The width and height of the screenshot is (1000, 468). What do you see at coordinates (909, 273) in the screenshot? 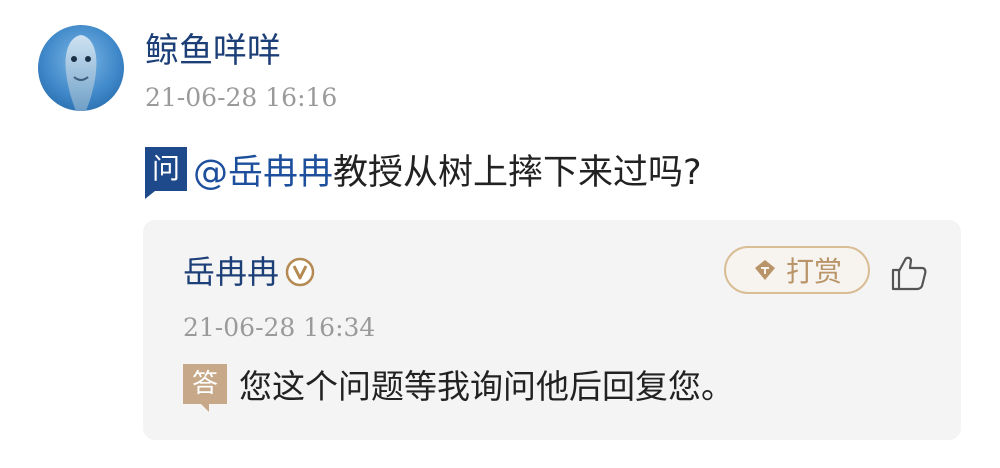
I see `thumbs-up-icon` at bounding box center [909, 273].